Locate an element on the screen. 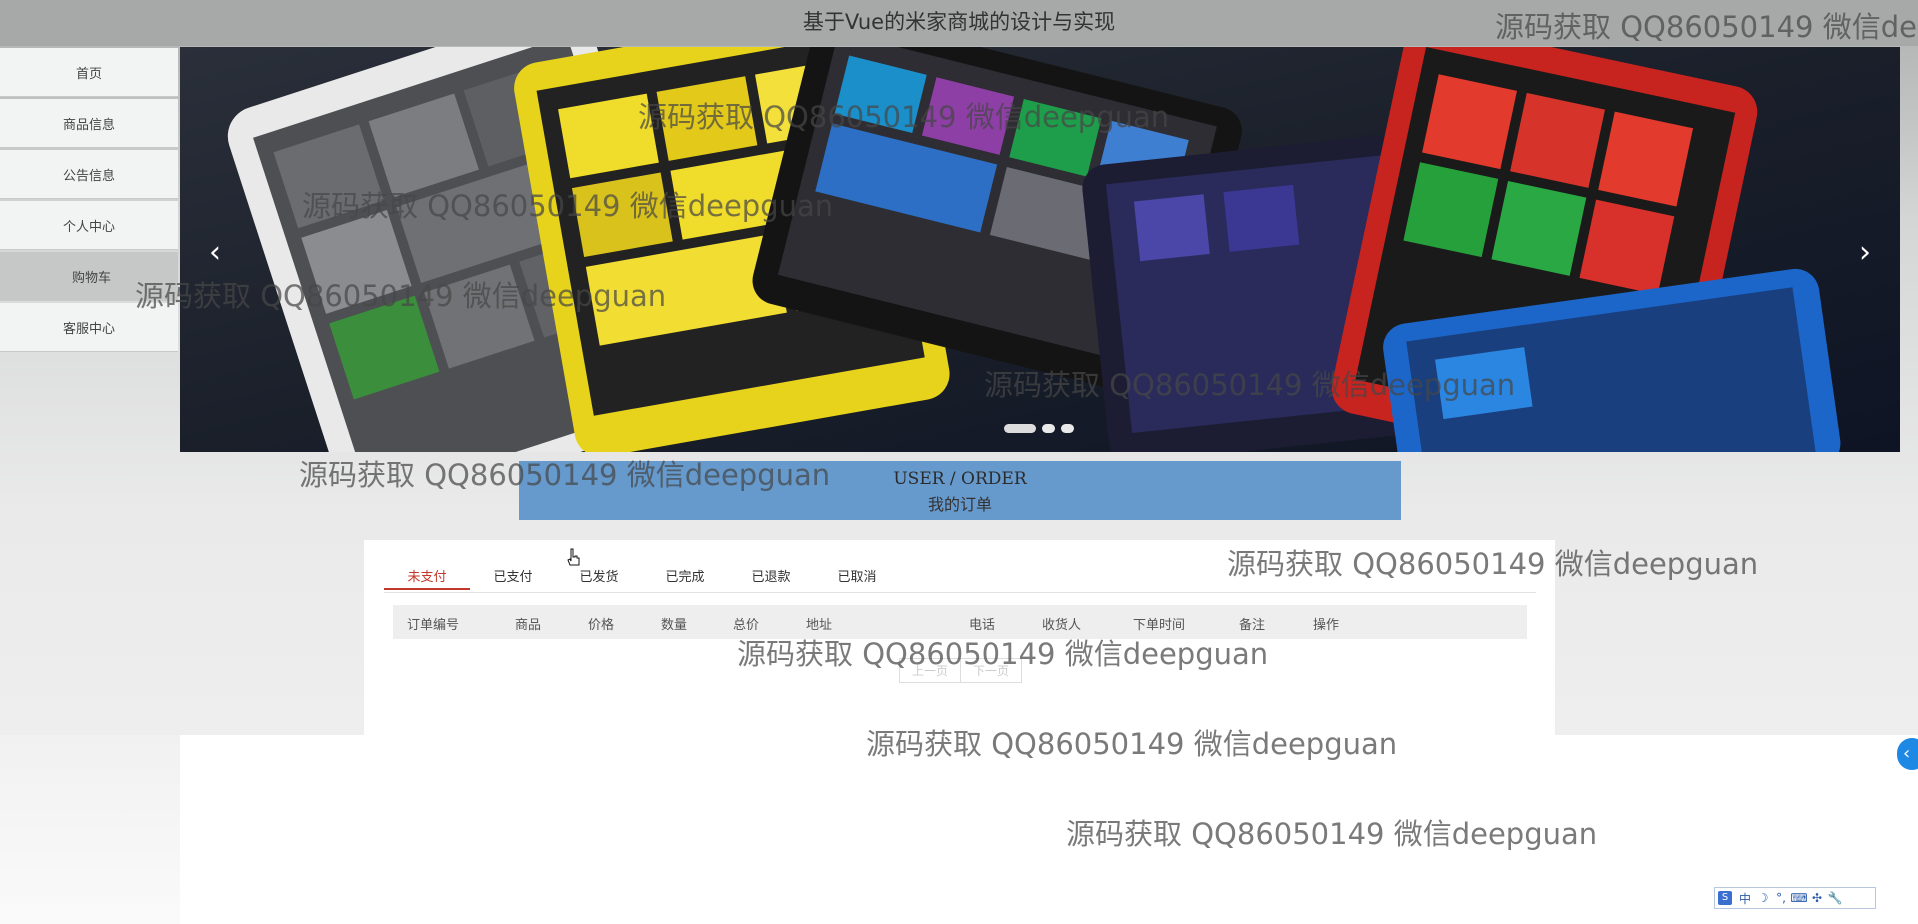 This screenshot has height=924, width=1918. tab-paid: 已支付 is located at coordinates (513, 570).